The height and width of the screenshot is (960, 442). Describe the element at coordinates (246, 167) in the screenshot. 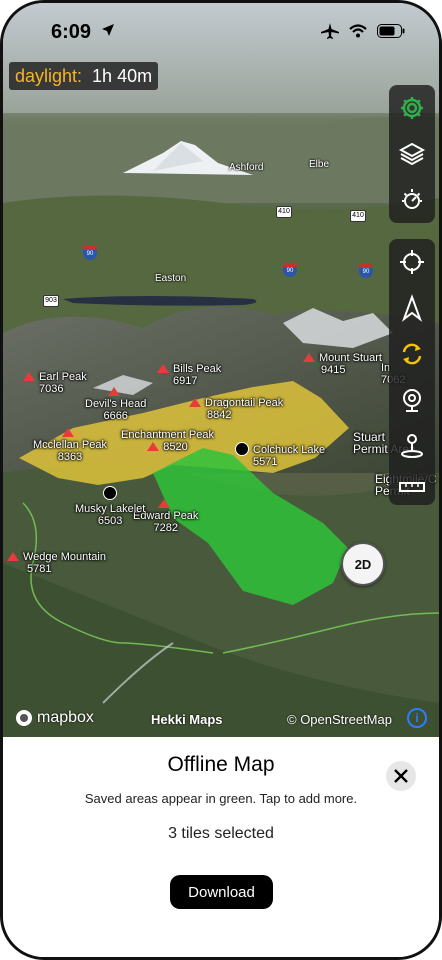

I see `town-label: Ashford` at that location.